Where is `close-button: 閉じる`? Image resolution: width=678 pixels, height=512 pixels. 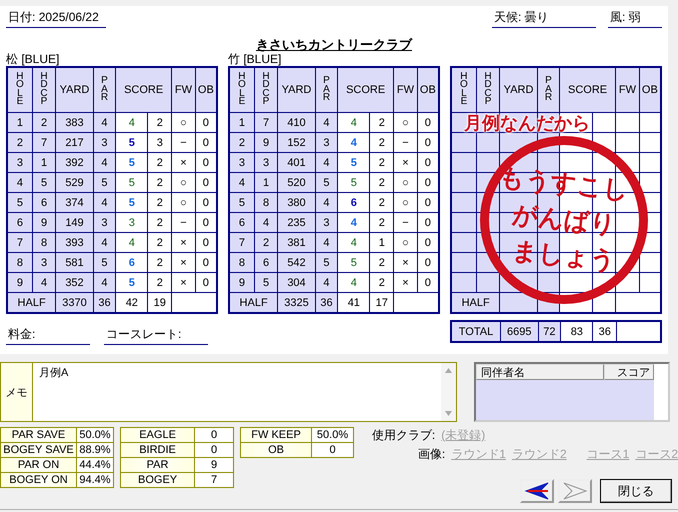 close-button: 閉じる is located at coordinates (636, 491).